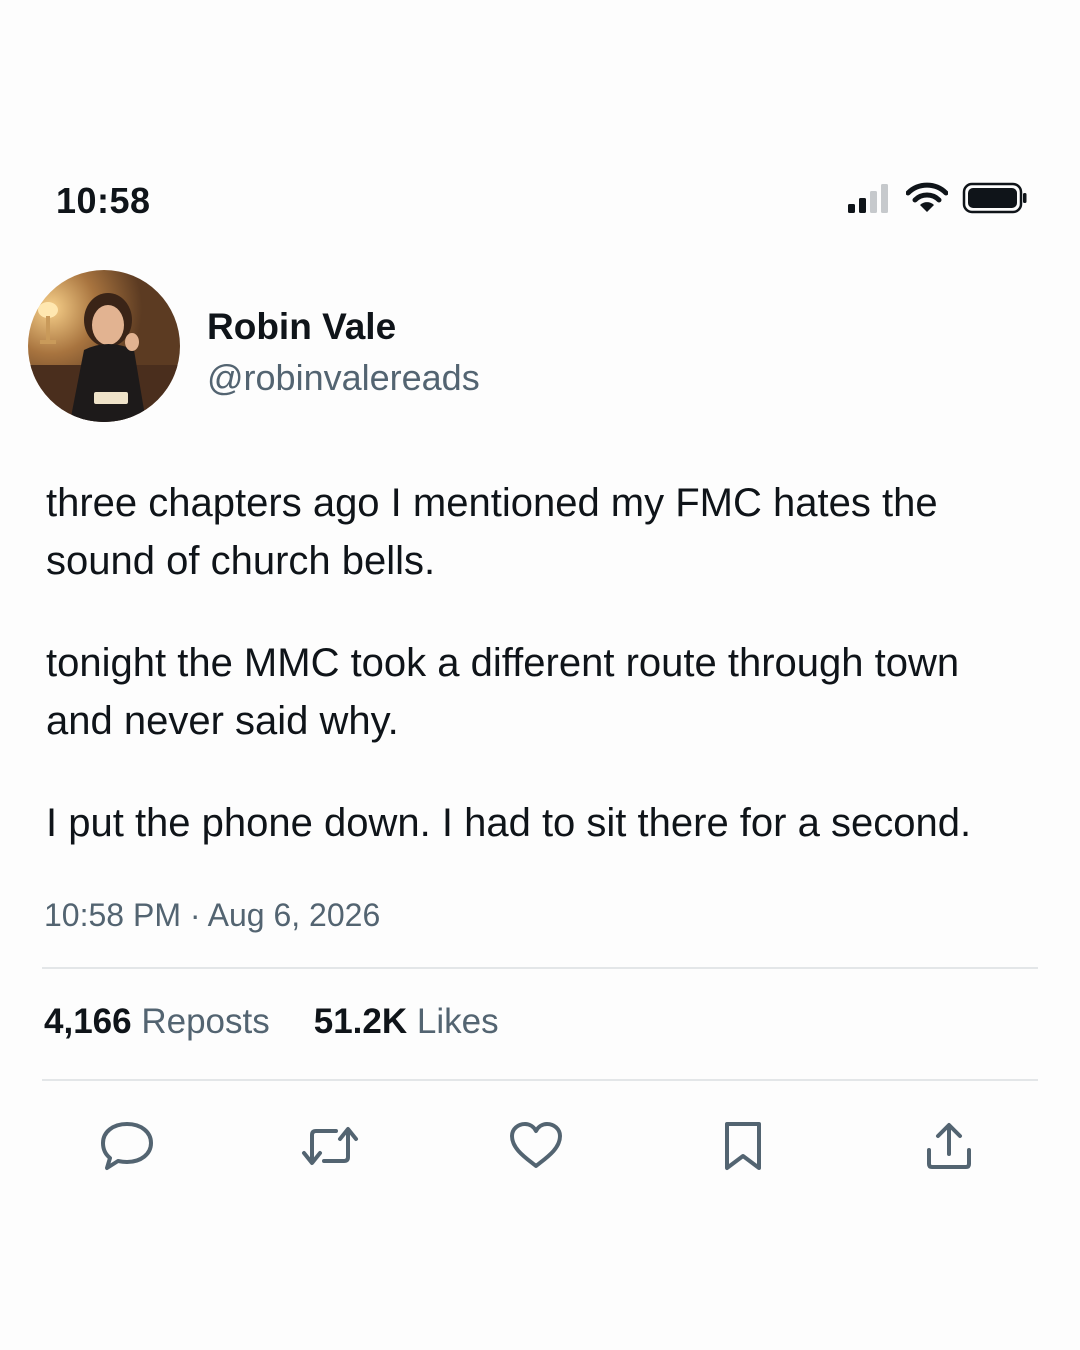 This screenshot has width=1080, height=1350. I want to click on bookmark-icon, so click(743, 1146).